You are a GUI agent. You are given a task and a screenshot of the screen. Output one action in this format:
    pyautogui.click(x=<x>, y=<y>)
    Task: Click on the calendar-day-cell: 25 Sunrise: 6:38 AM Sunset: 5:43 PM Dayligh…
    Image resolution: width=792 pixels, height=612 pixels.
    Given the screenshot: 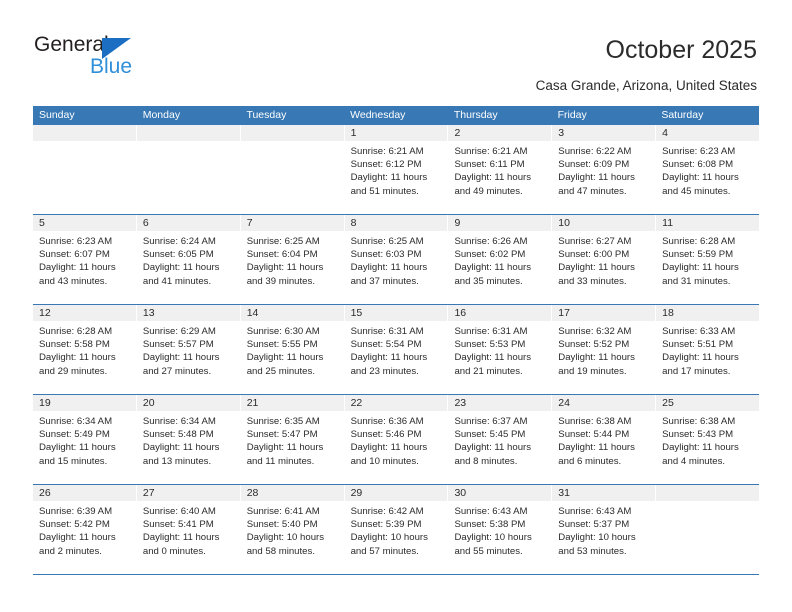 What is the action you would take?
    pyautogui.click(x=708, y=439)
    